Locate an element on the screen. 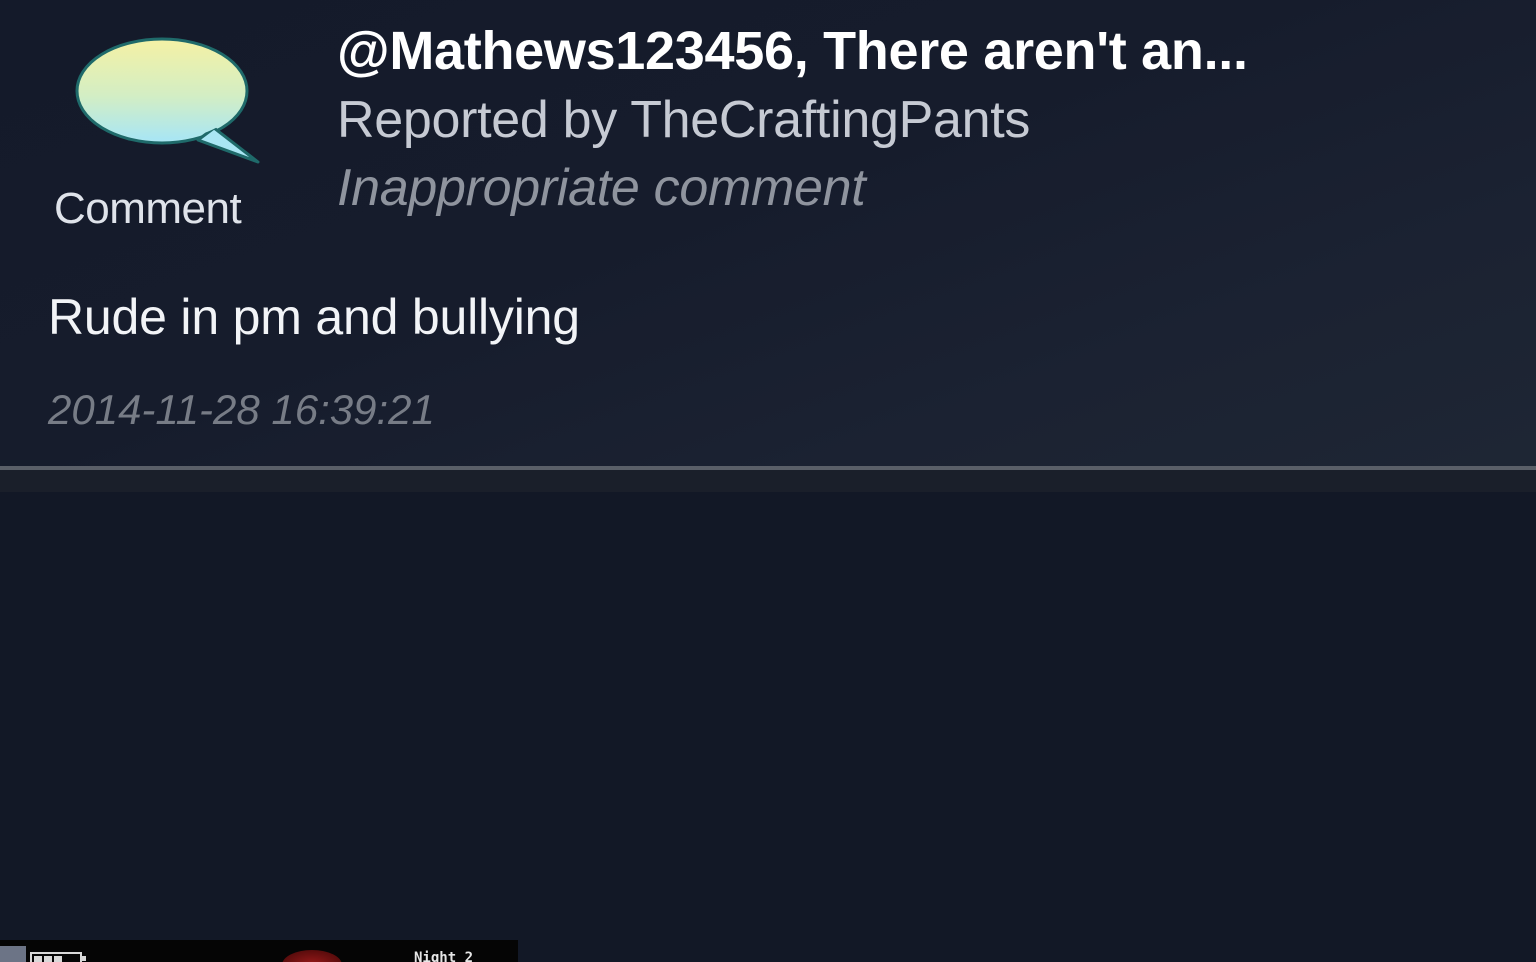  speech-bubble-icon is located at coordinates (168, 101).